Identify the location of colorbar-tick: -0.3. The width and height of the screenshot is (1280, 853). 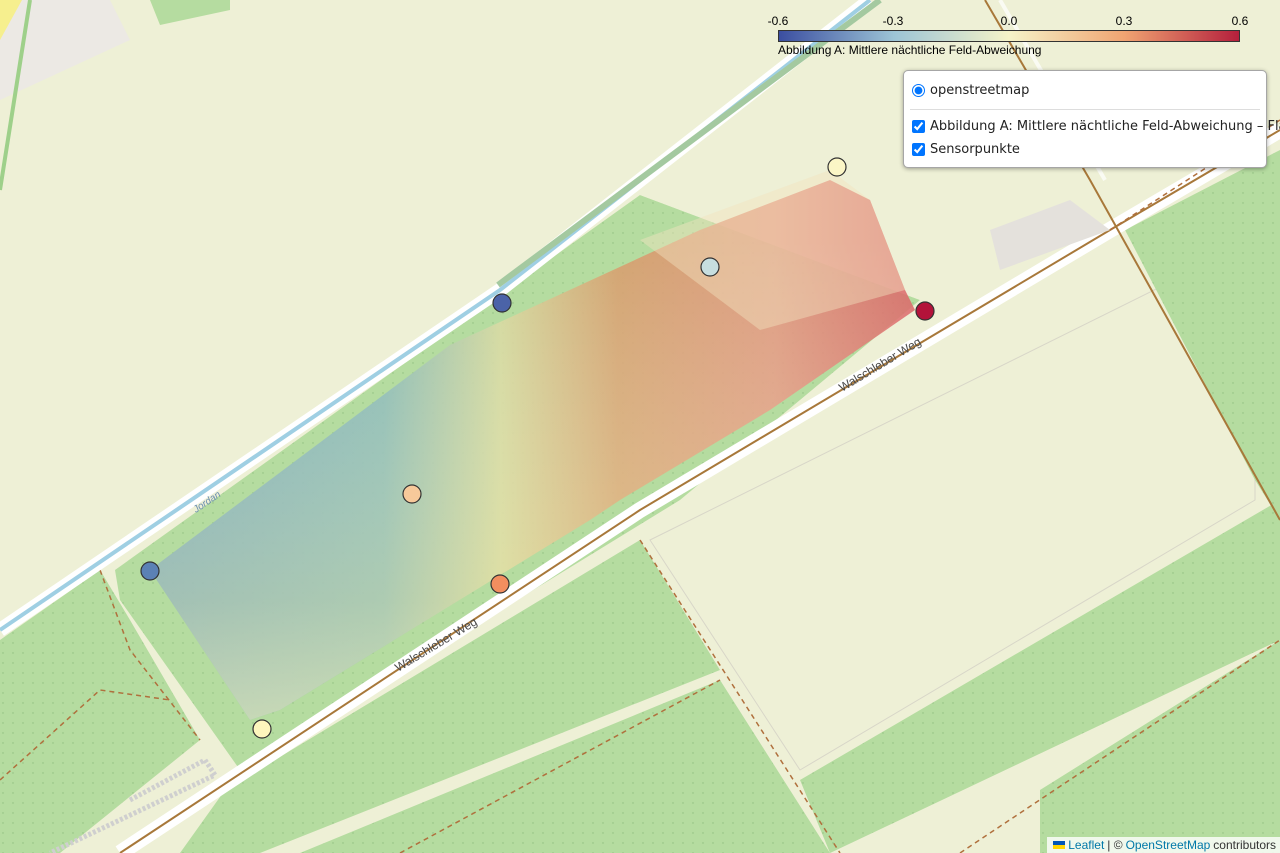
(893, 21).